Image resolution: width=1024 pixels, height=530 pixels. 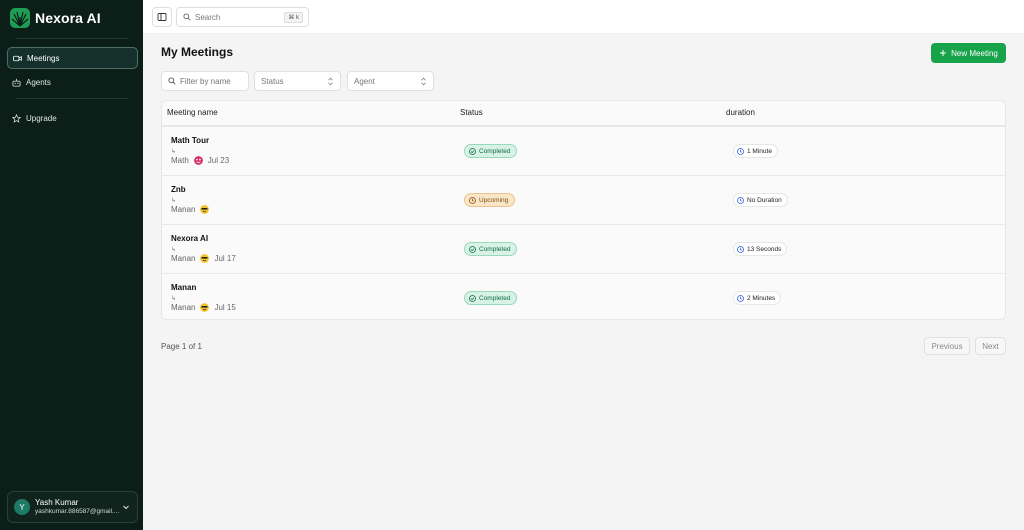 I want to click on new-meeting-label: New Meeting, so click(x=974, y=53).